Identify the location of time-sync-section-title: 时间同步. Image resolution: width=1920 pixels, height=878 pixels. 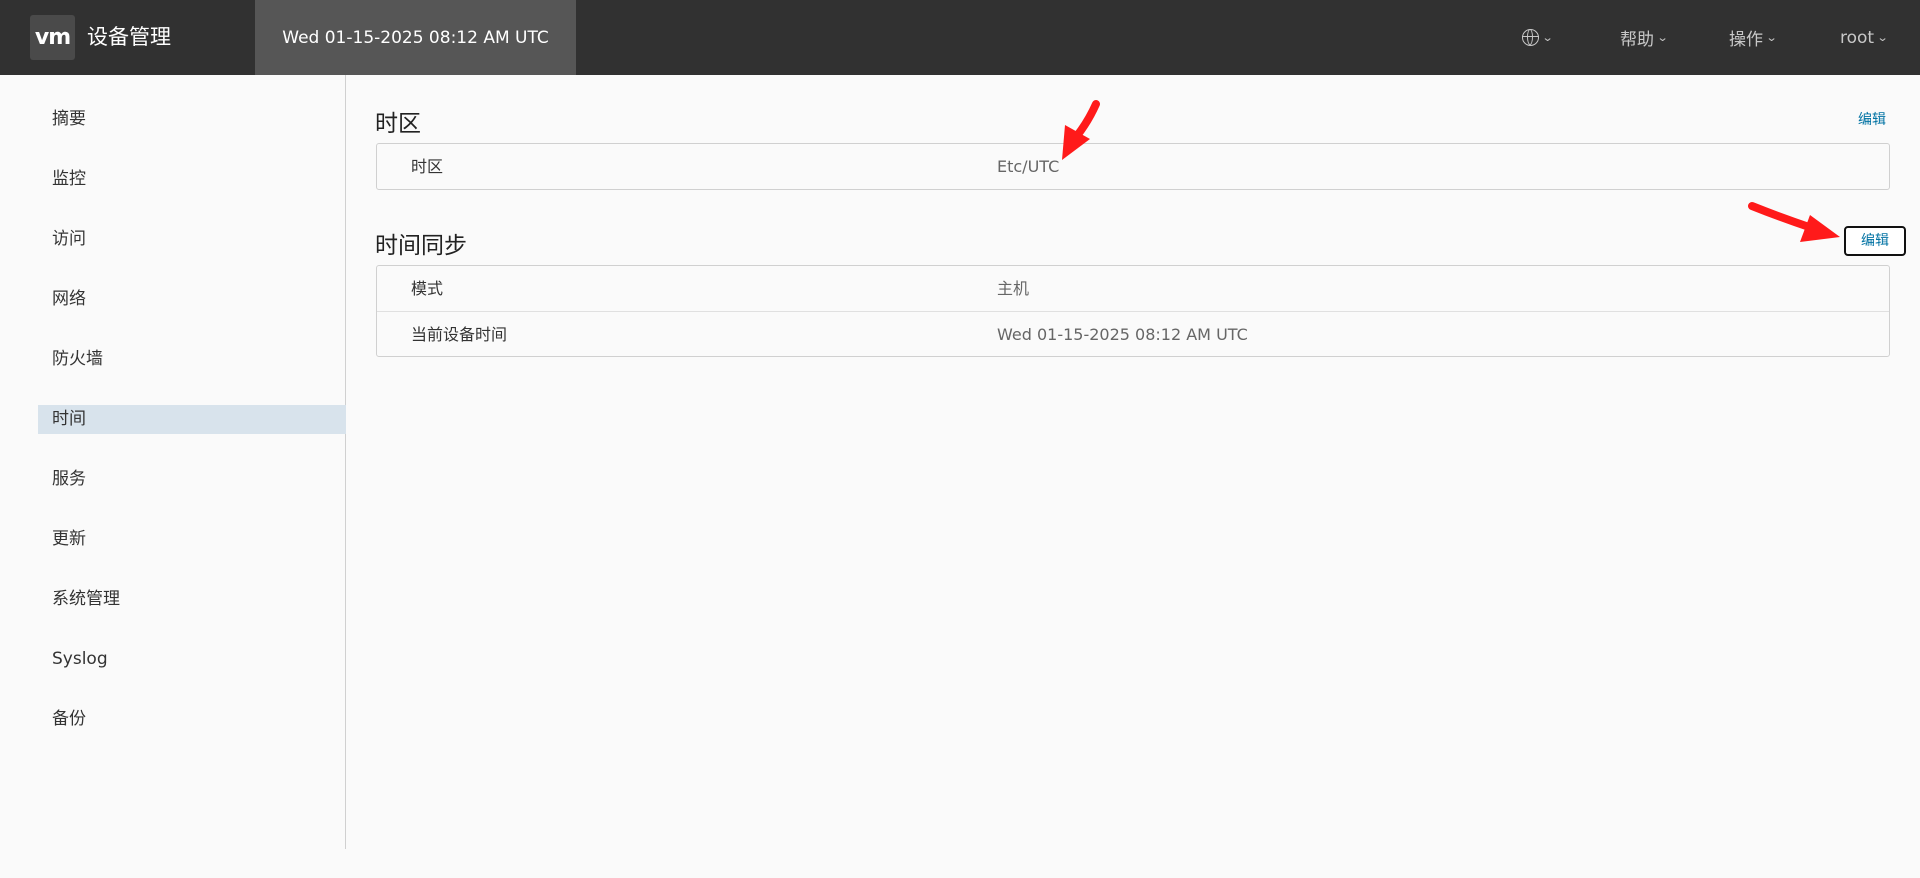
(421, 246).